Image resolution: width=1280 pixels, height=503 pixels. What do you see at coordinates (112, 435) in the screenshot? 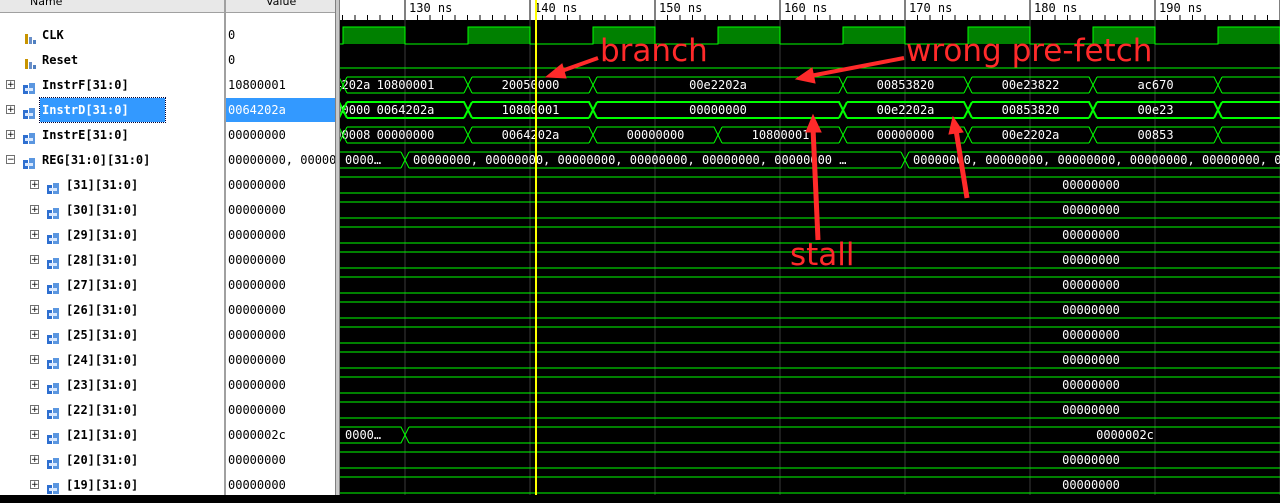
I see `signal-row: + [21][31:0]` at bounding box center [112, 435].